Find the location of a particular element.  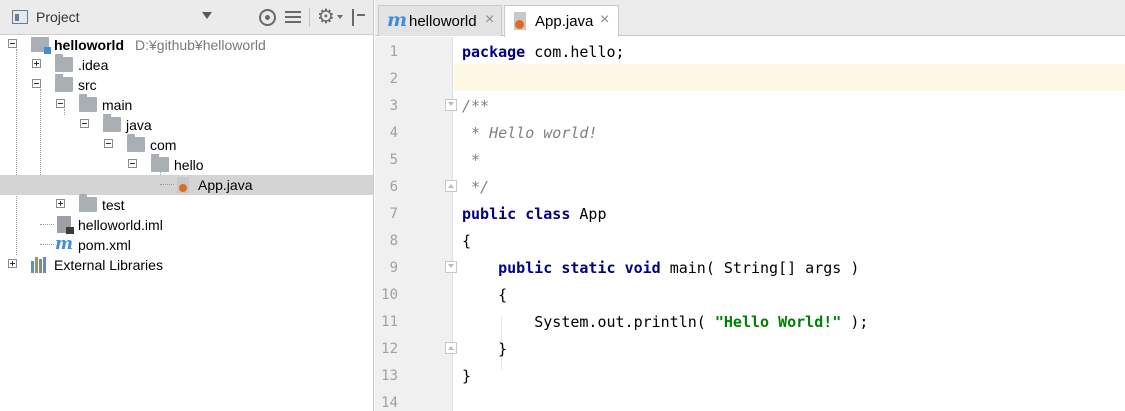

line-number: 7 is located at coordinates (393, 214).